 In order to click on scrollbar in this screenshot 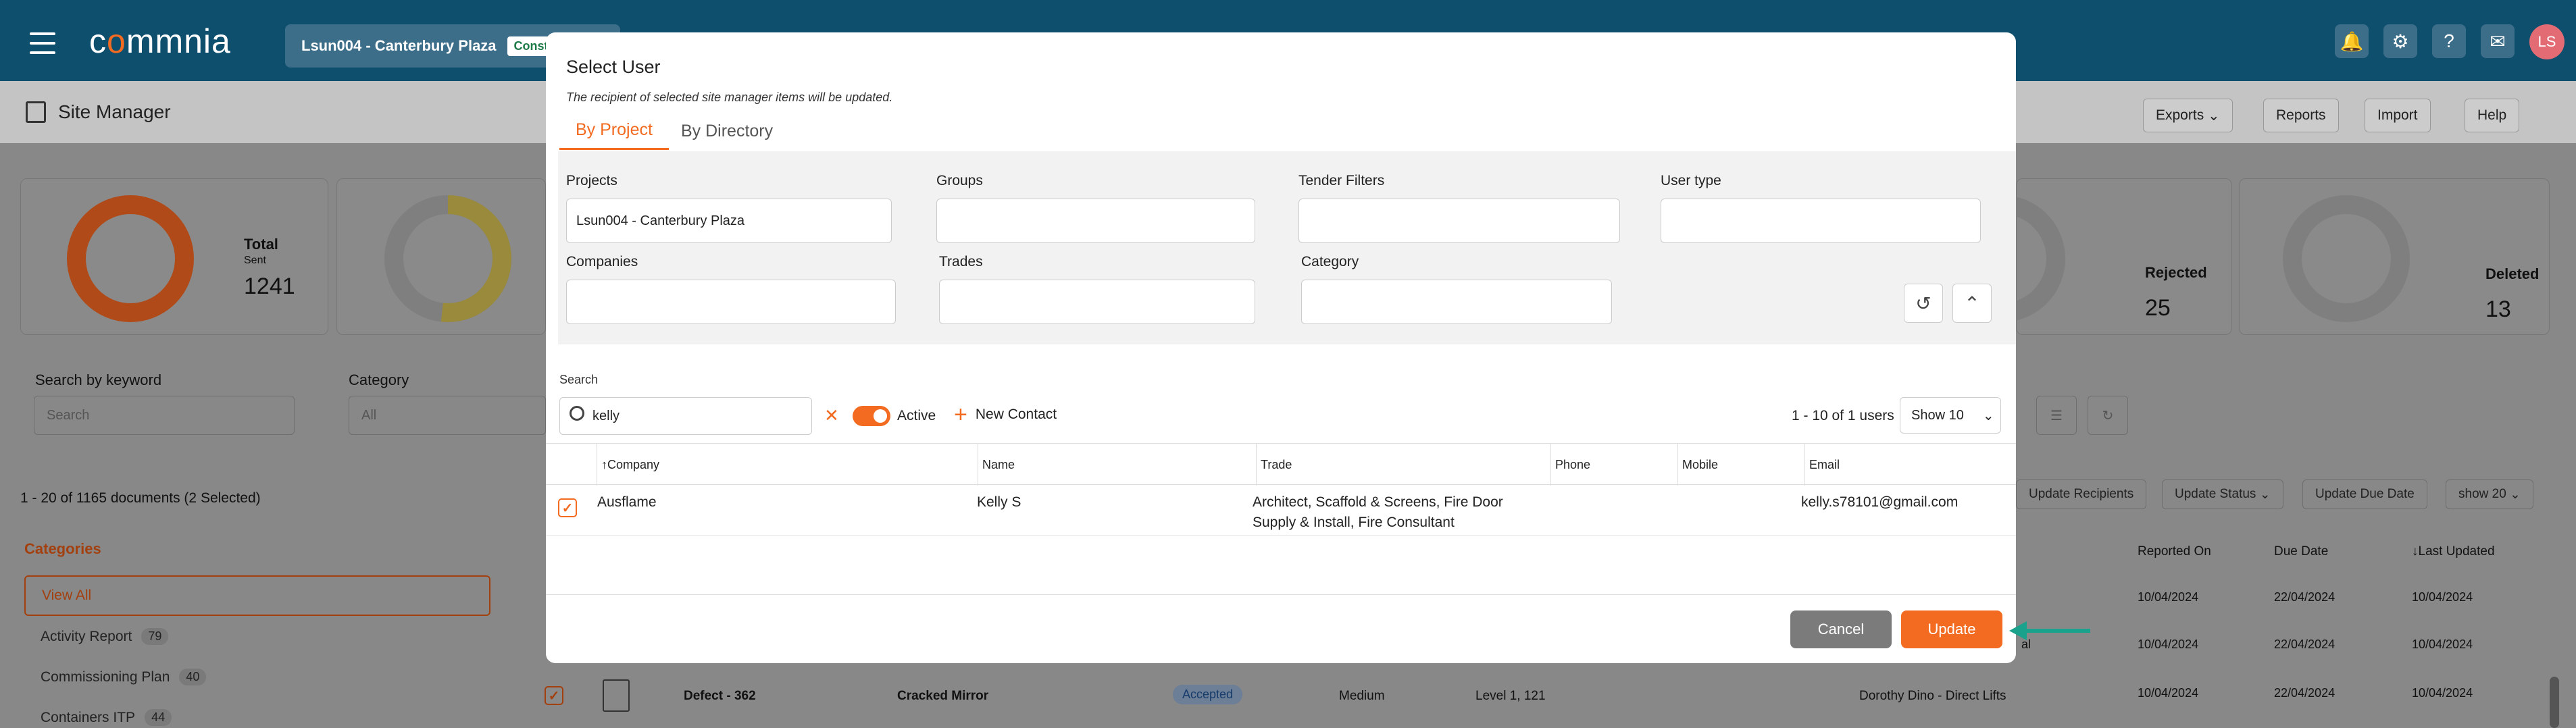, I will do `click(2554, 703)`.